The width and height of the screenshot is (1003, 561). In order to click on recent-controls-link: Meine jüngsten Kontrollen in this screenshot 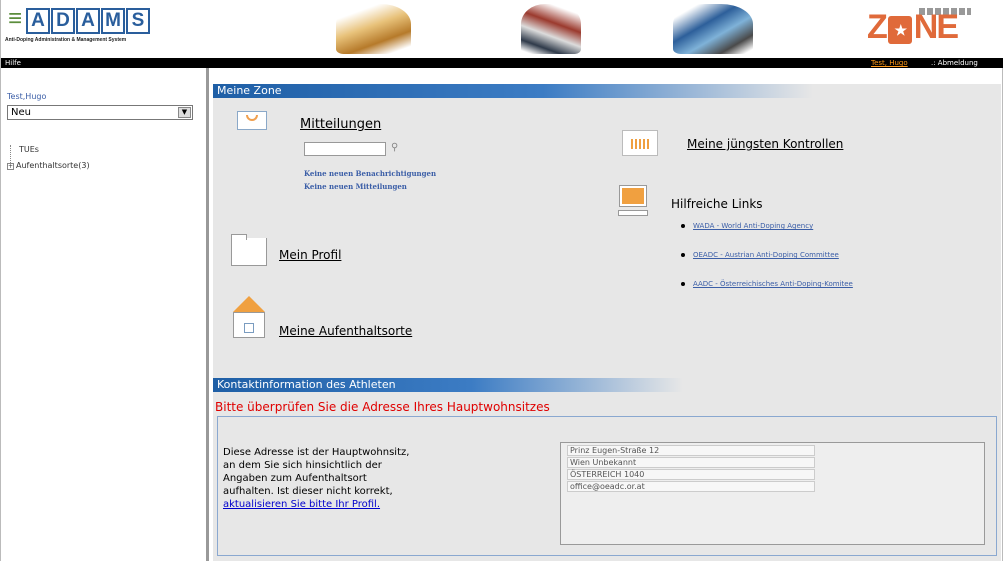, I will do `click(765, 144)`.